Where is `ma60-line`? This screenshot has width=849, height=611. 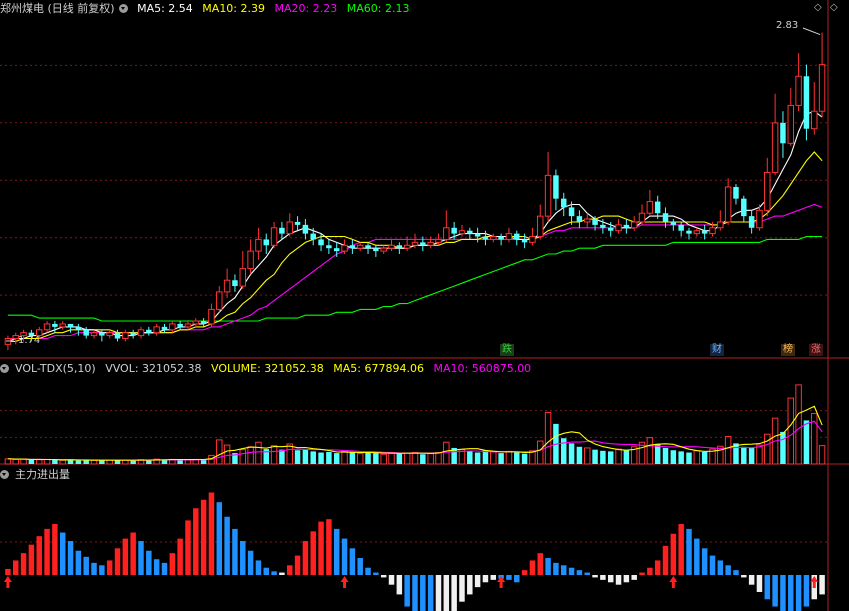 ma60-line is located at coordinates (415, 278).